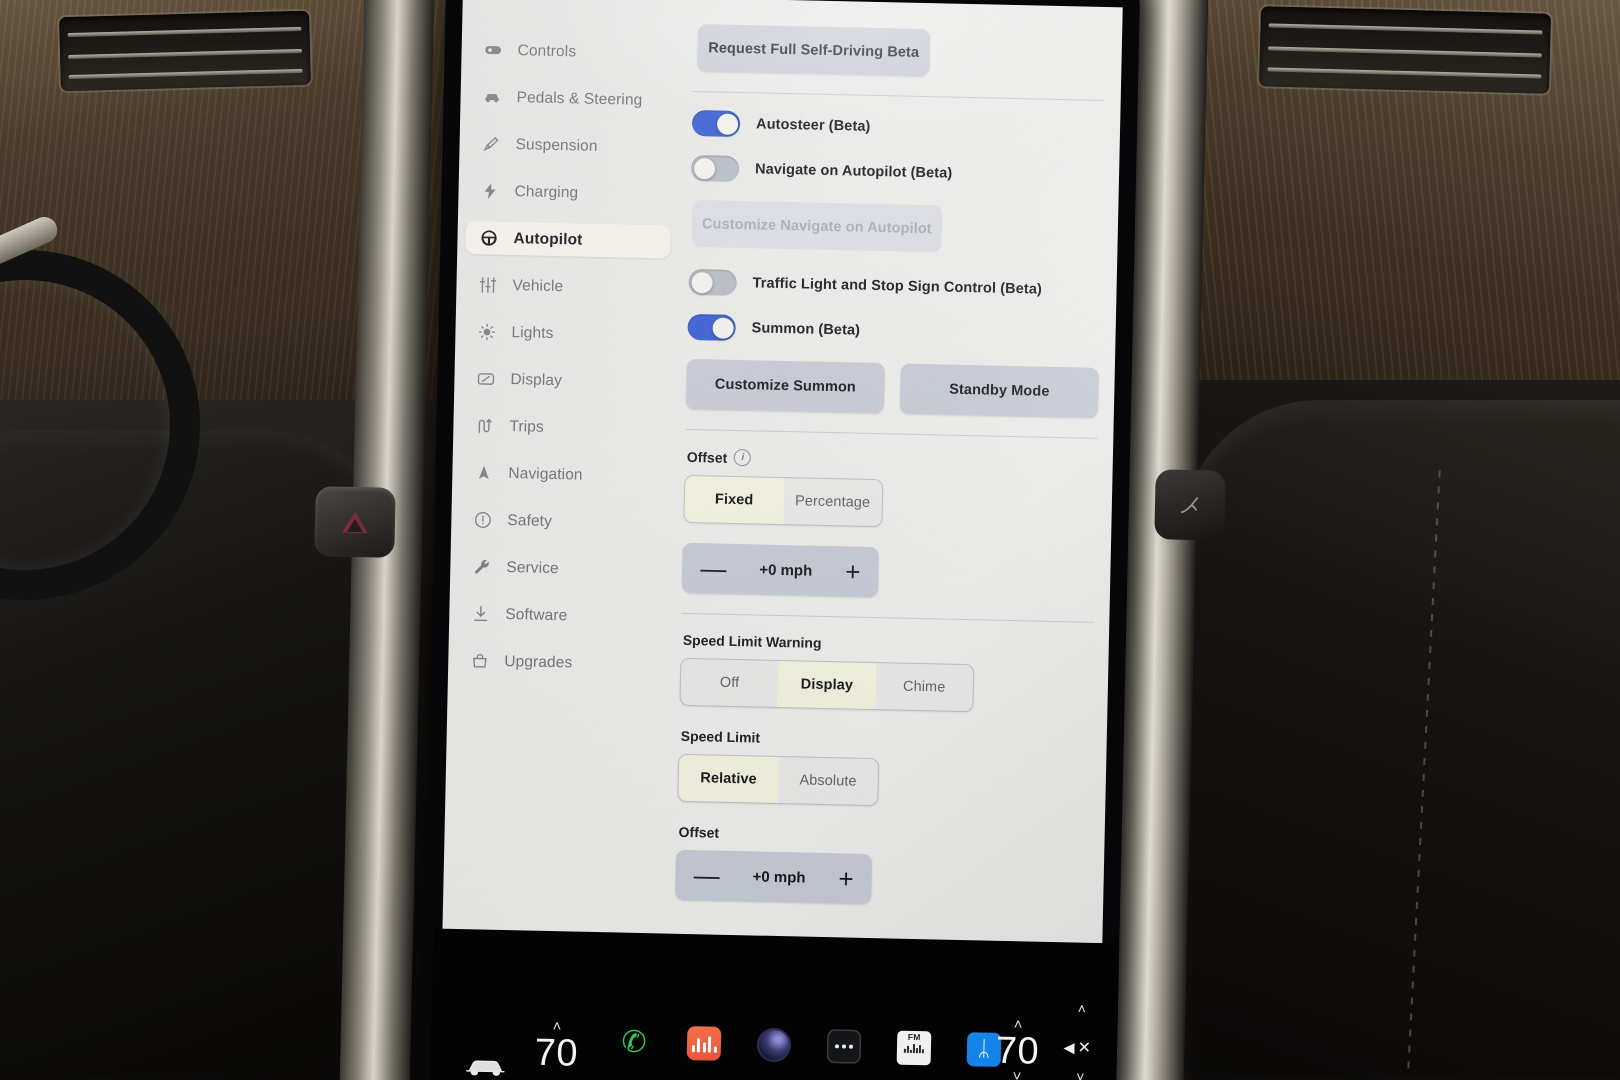 Image resolution: width=1620 pixels, height=1080 pixels. What do you see at coordinates (486, 331) in the screenshot?
I see `sun-icon` at bounding box center [486, 331].